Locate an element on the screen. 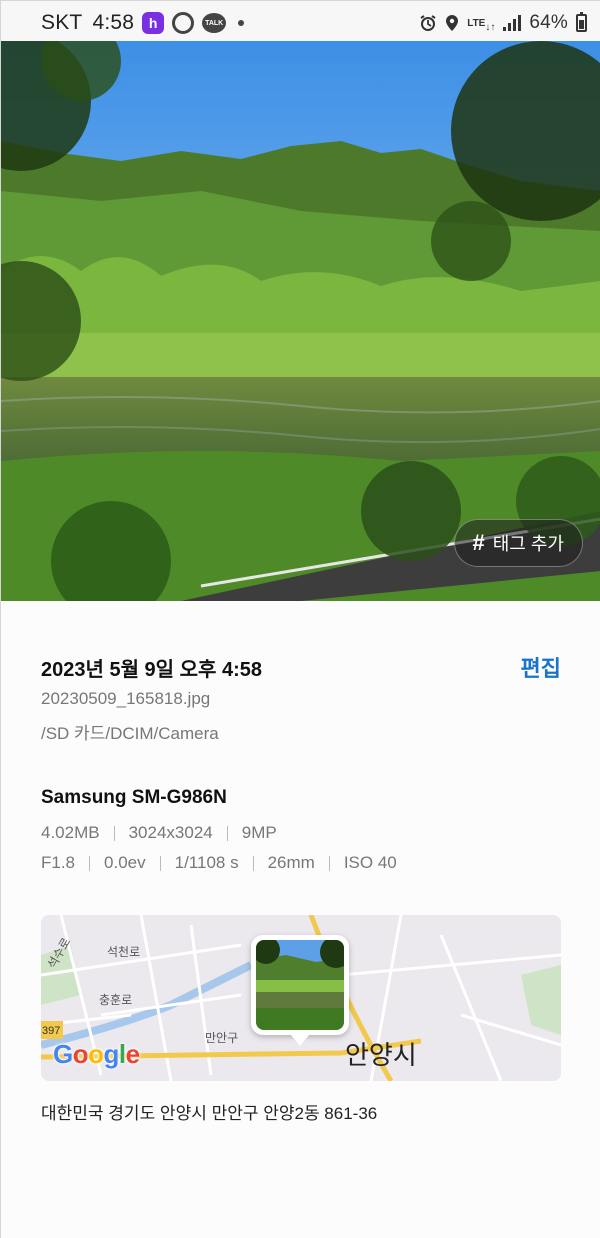 Image resolution: width=600 pixels, height=1238 pixels. resolution: 3024x3024 is located at coordinates (170, 832).